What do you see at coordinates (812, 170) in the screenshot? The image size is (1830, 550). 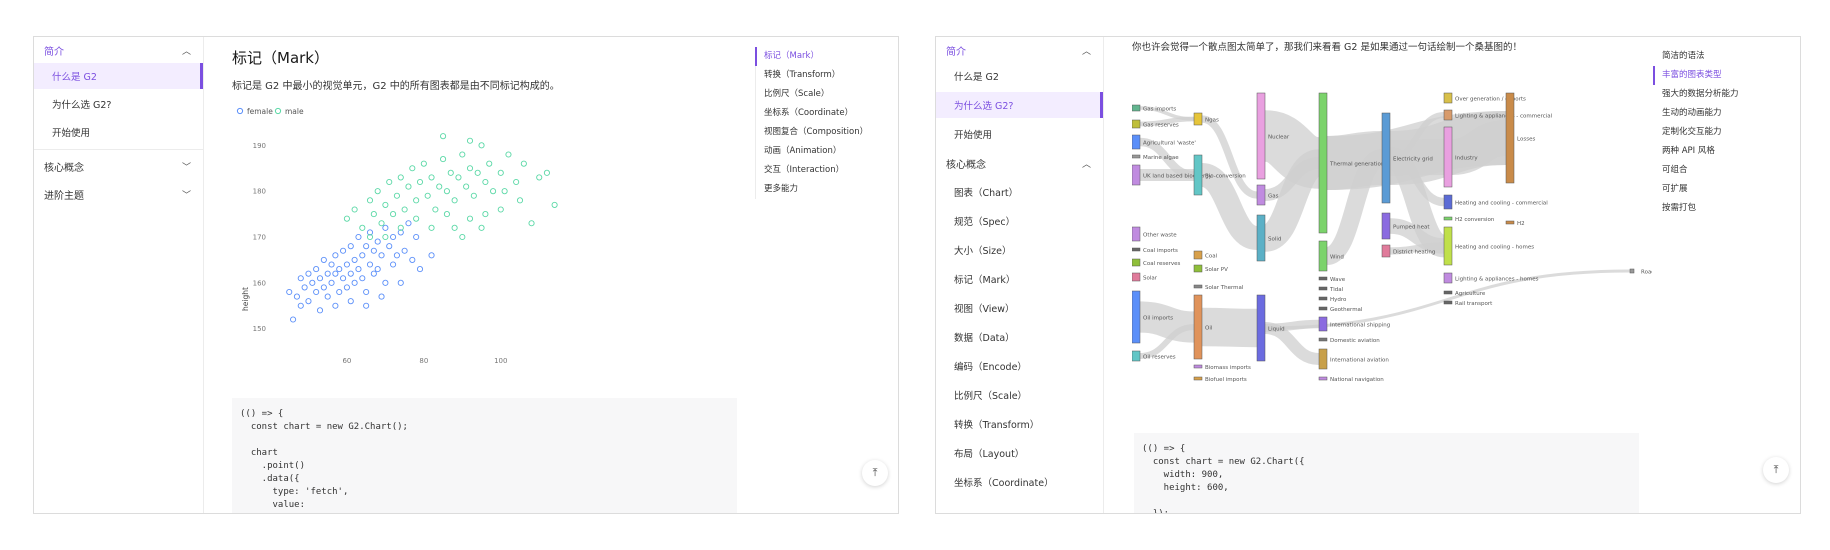 I see `toc-item: 交互（Interaction）` at bounding box center [812, 170].